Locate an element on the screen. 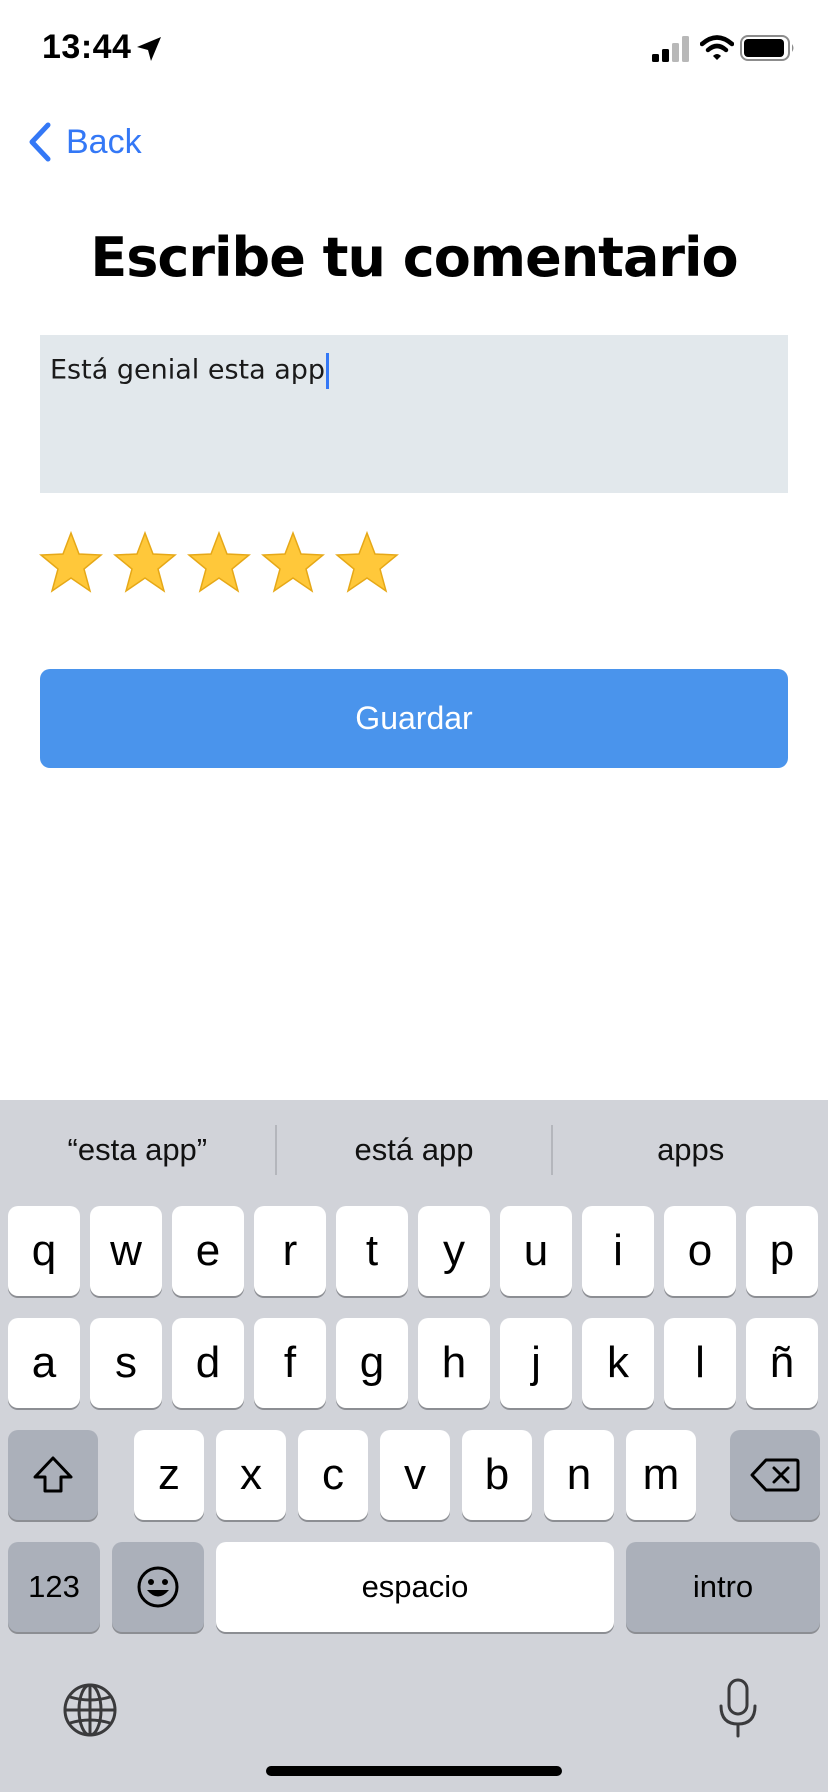 The image size is (828, 1792). star-rating is located at coordinates (223, 563).